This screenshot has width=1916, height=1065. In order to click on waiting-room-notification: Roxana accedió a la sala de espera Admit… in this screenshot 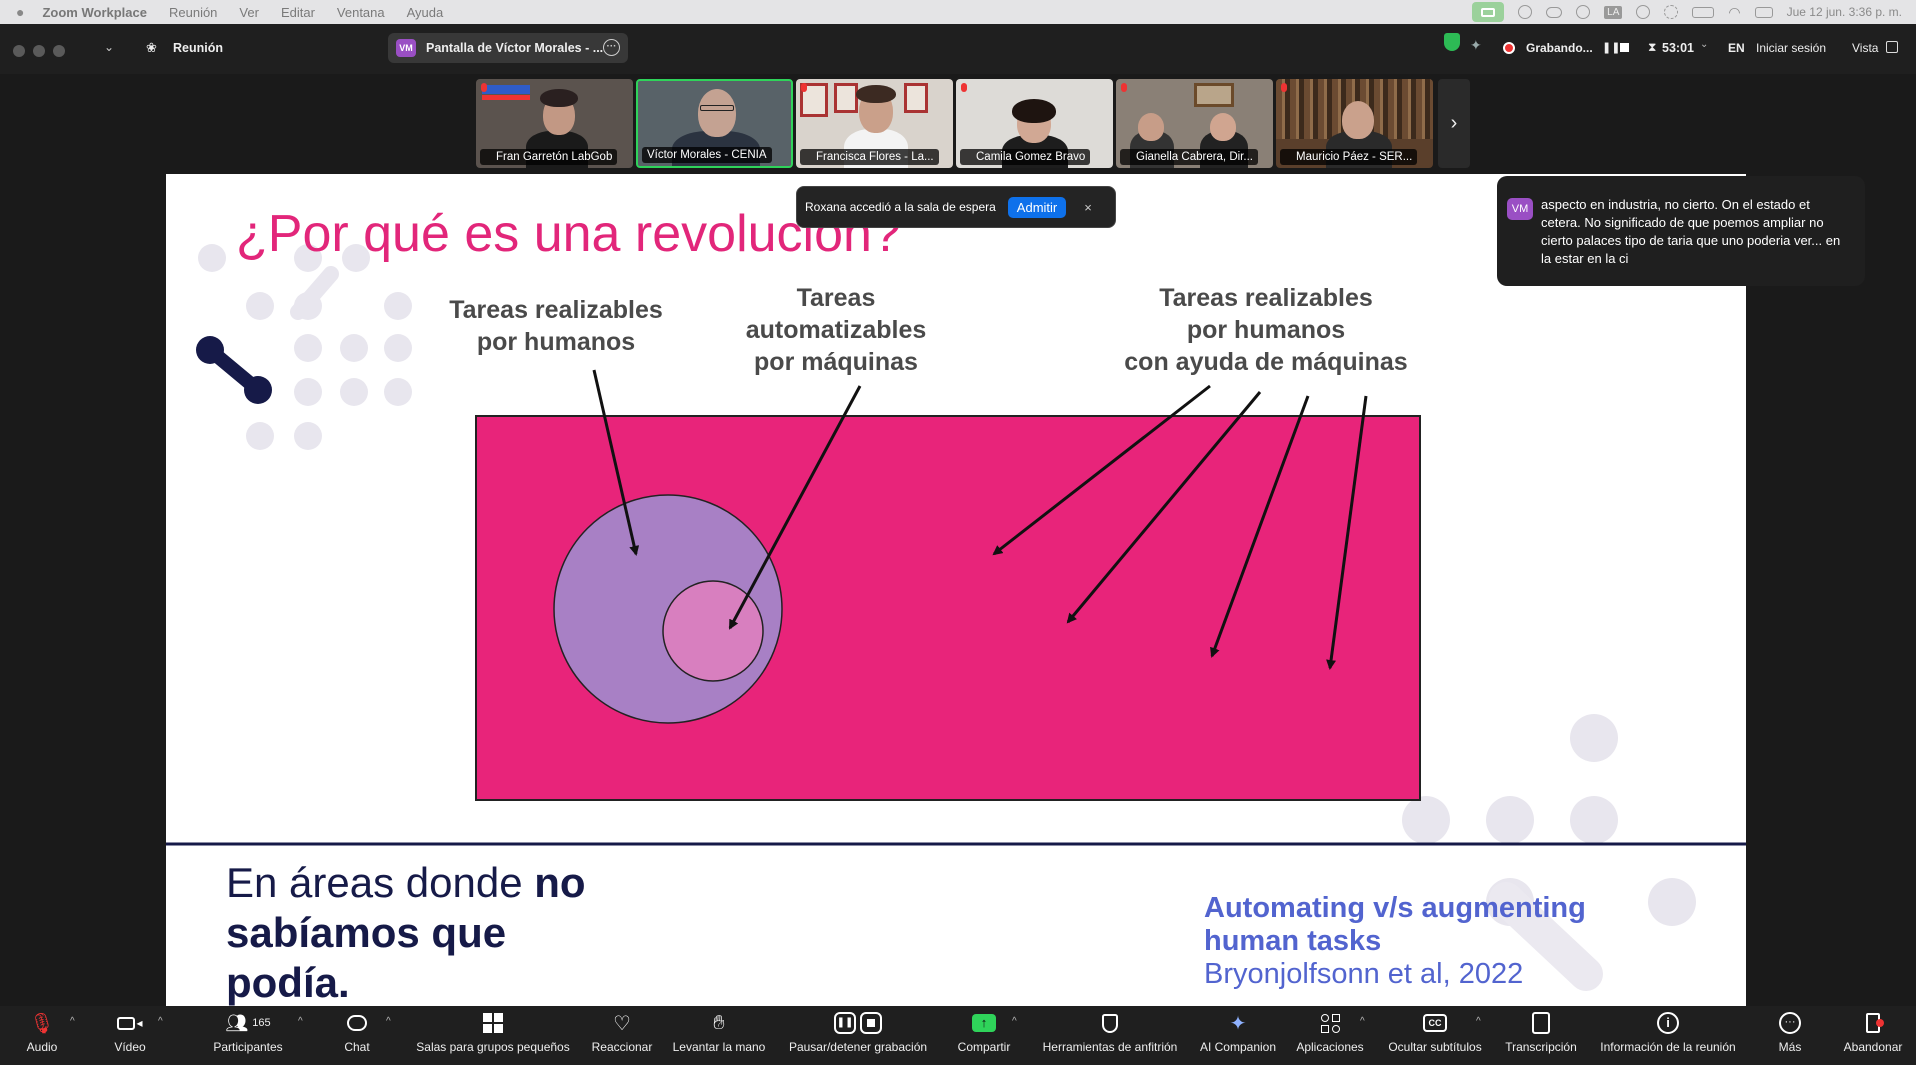, I will do `click(956, 207)`.